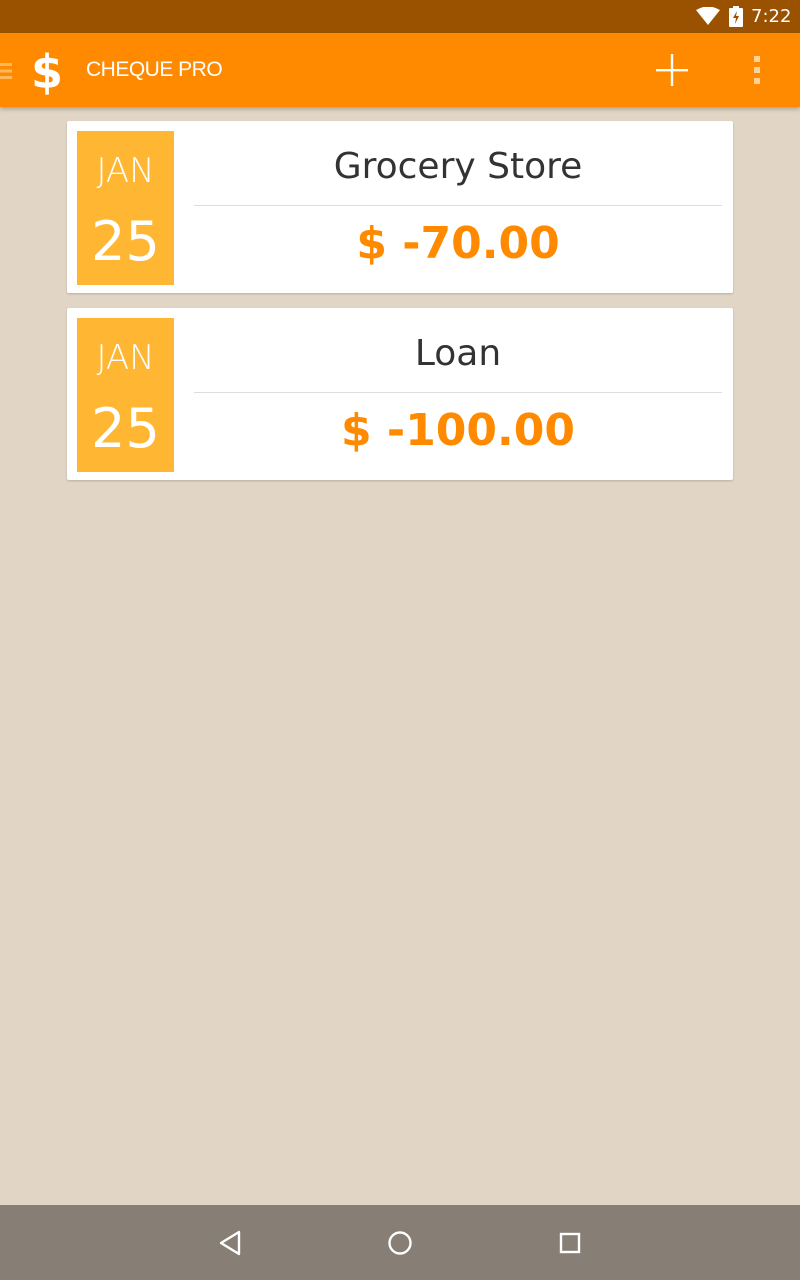  I want to click on navigation-bar, so click(400, 1242).